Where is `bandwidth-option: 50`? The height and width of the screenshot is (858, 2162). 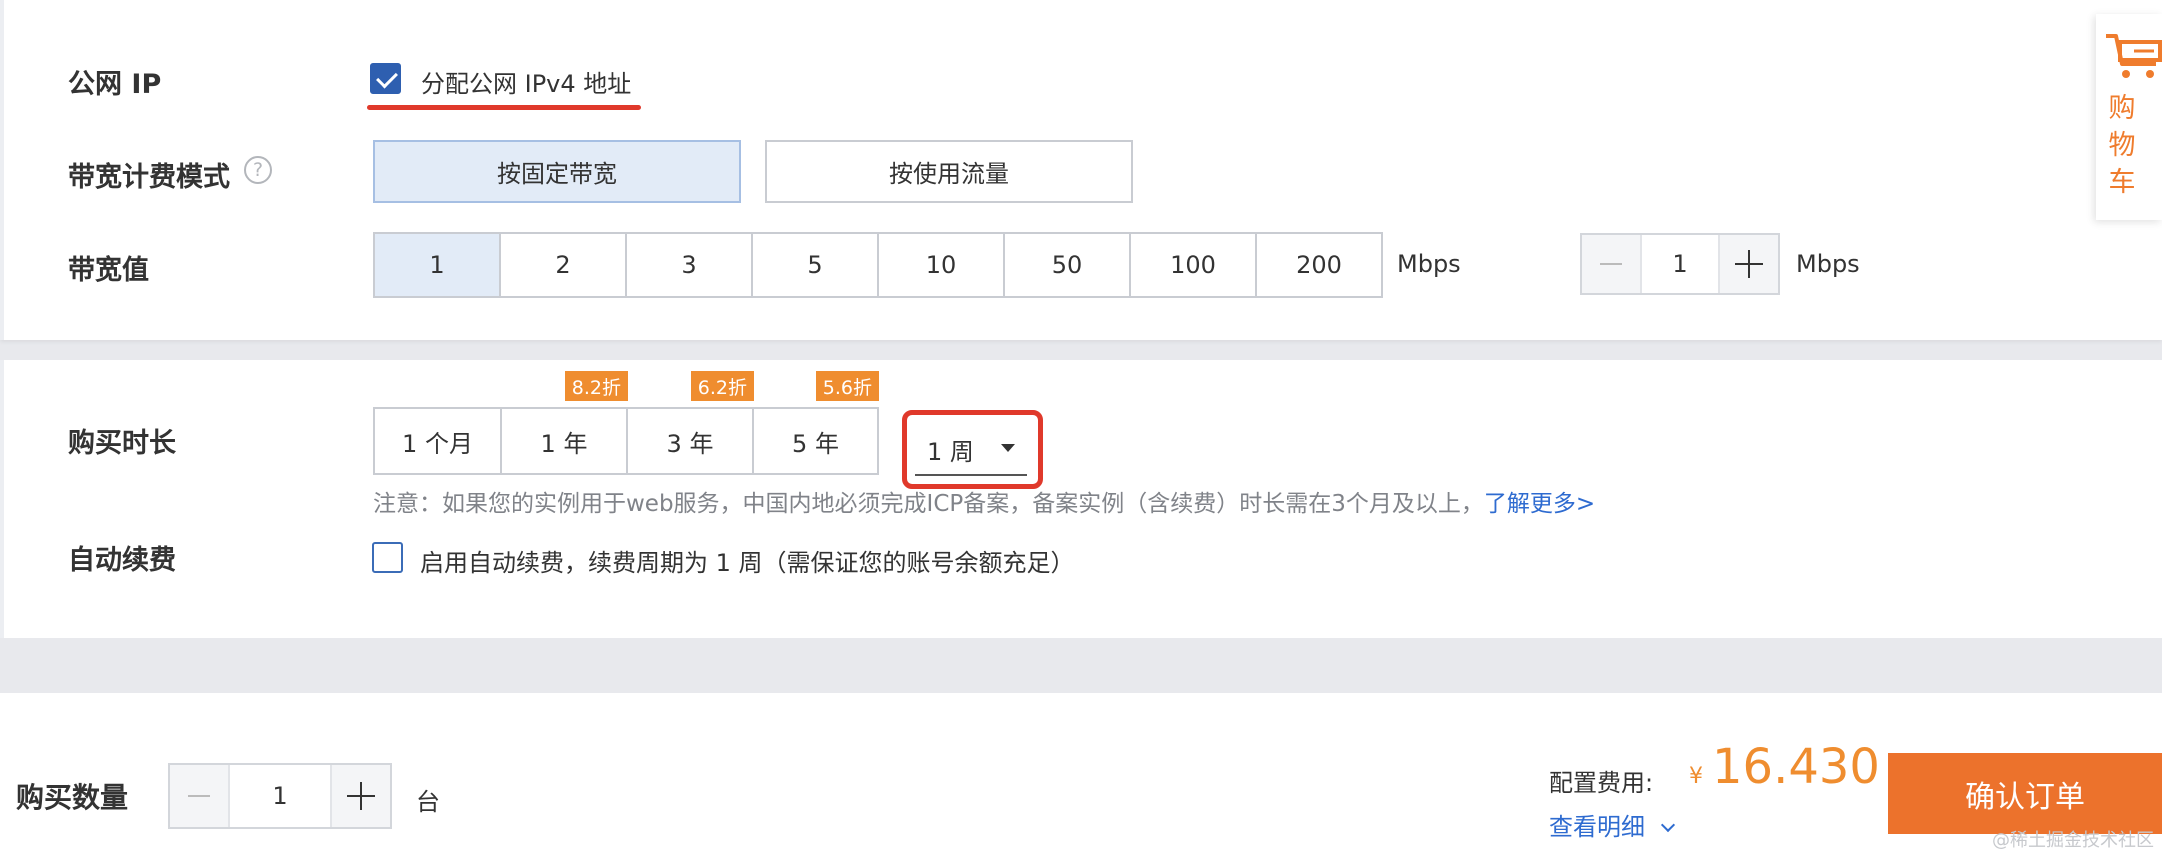
bandwidth-option: 50 is located at coordinates (1068, 265).